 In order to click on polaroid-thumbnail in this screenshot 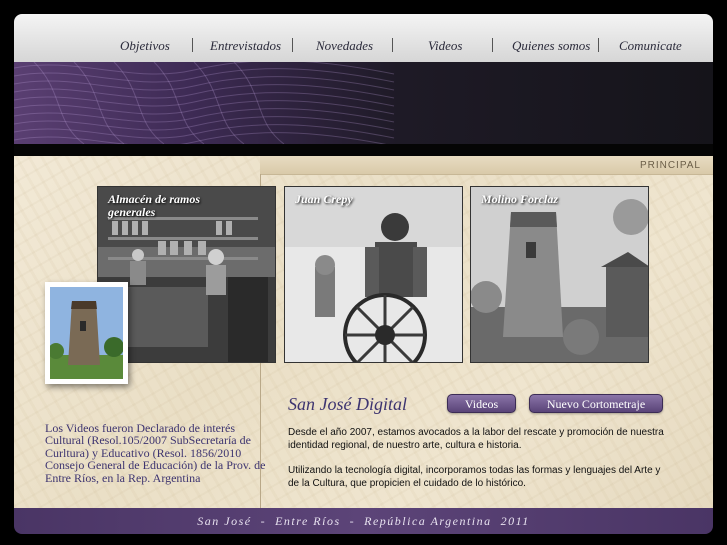, I will do `click(86, 333)`.